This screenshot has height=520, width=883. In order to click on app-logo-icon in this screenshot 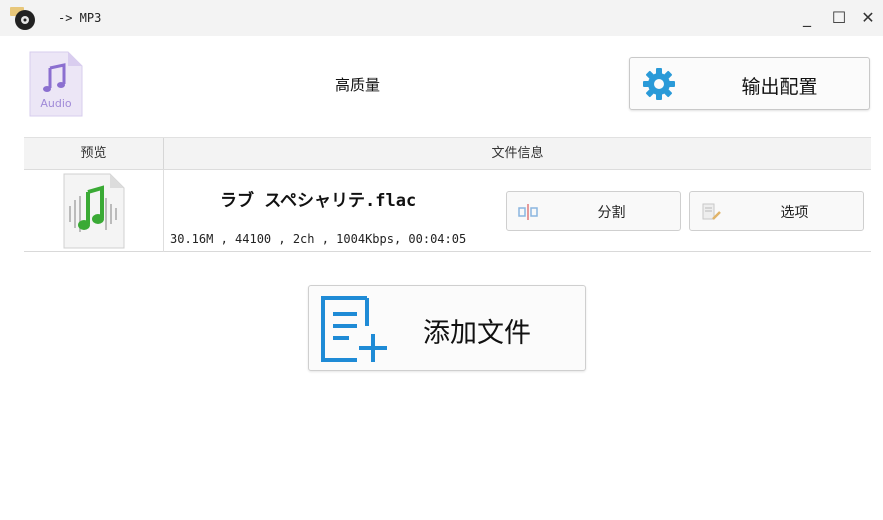, I will do `click(22, 18)`.